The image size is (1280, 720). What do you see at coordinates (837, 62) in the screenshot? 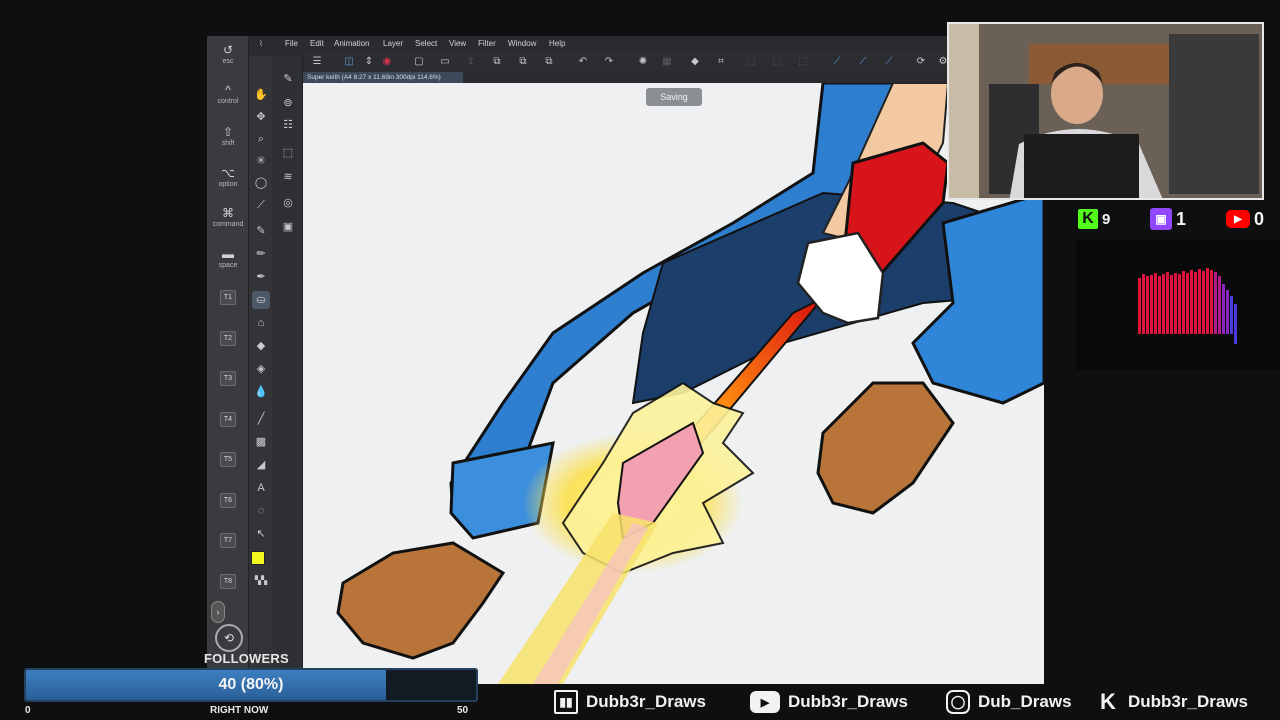
I see `ruler-snap-icon: ⟋` at bounding box center [837, 62].